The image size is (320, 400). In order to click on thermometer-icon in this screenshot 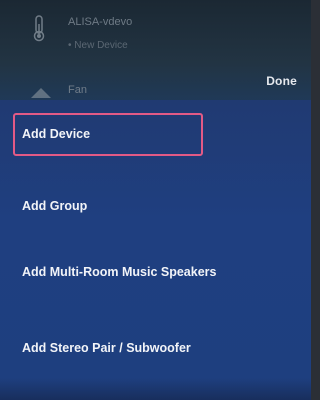, I will do `click(39, 28)`.